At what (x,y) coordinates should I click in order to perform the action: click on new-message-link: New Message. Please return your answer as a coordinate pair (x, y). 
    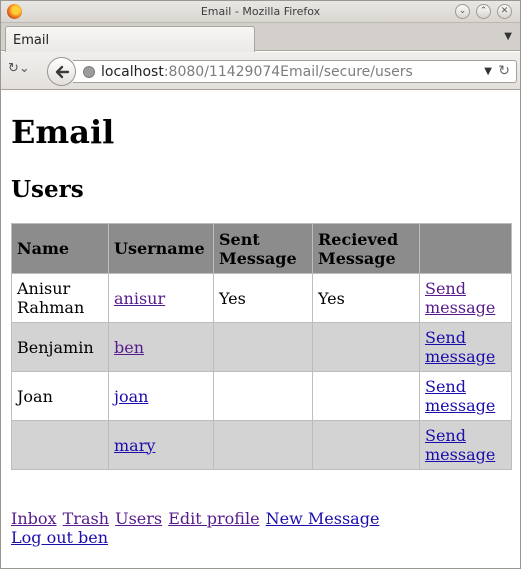
    Looking at the image, I should click on (323, 518).